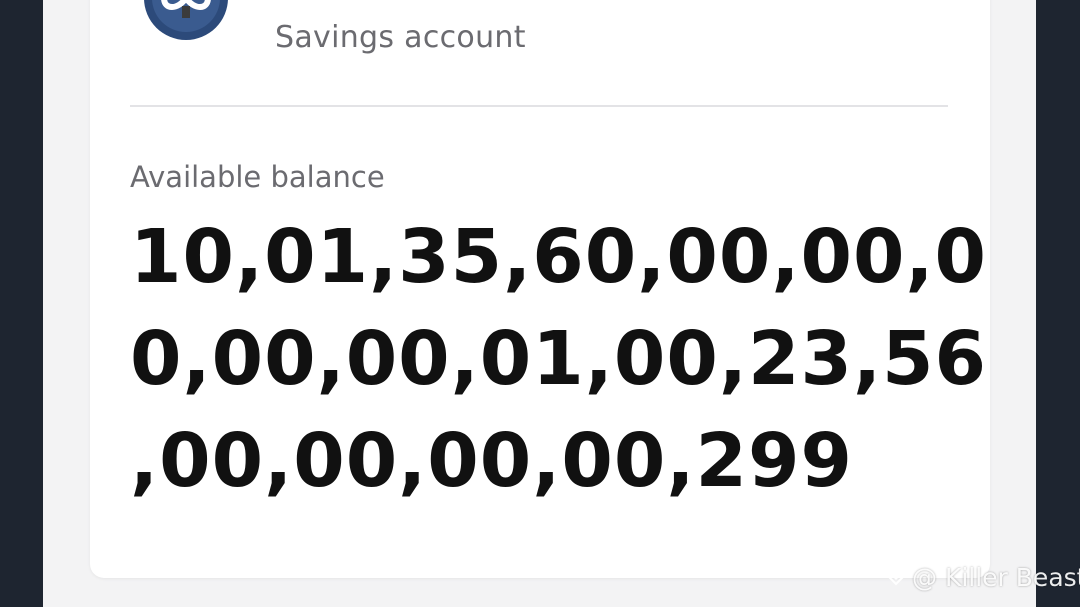 This screenshot has height=607, width=1080. What do you see at coordinates (996, 577) in the screenshot?
I see `watermark-text: @ Killer Beast` at bounding box center [996, 577].